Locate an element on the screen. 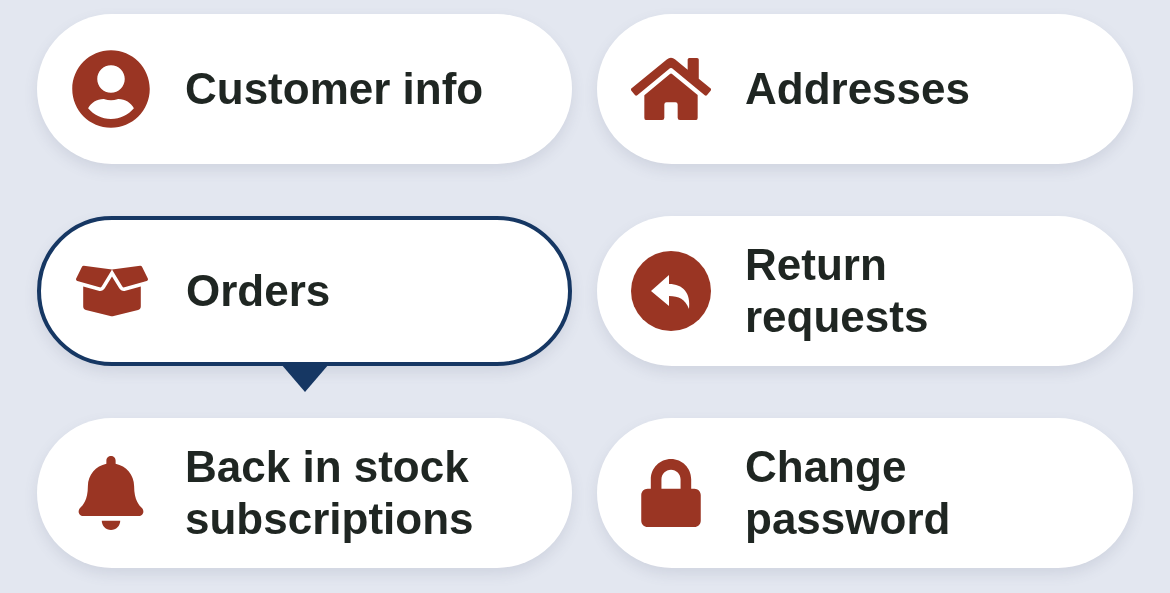  menu-button: Back in stock subscriptions is located at coordinates (304, 493).